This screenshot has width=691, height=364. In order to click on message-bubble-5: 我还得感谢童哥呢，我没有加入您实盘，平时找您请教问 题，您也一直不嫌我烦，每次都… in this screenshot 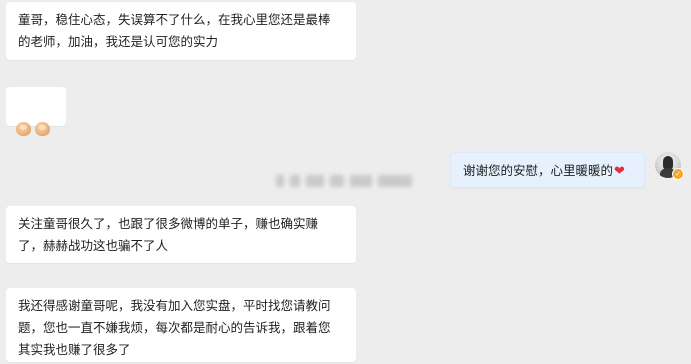, I will do `click(181, 325)`.